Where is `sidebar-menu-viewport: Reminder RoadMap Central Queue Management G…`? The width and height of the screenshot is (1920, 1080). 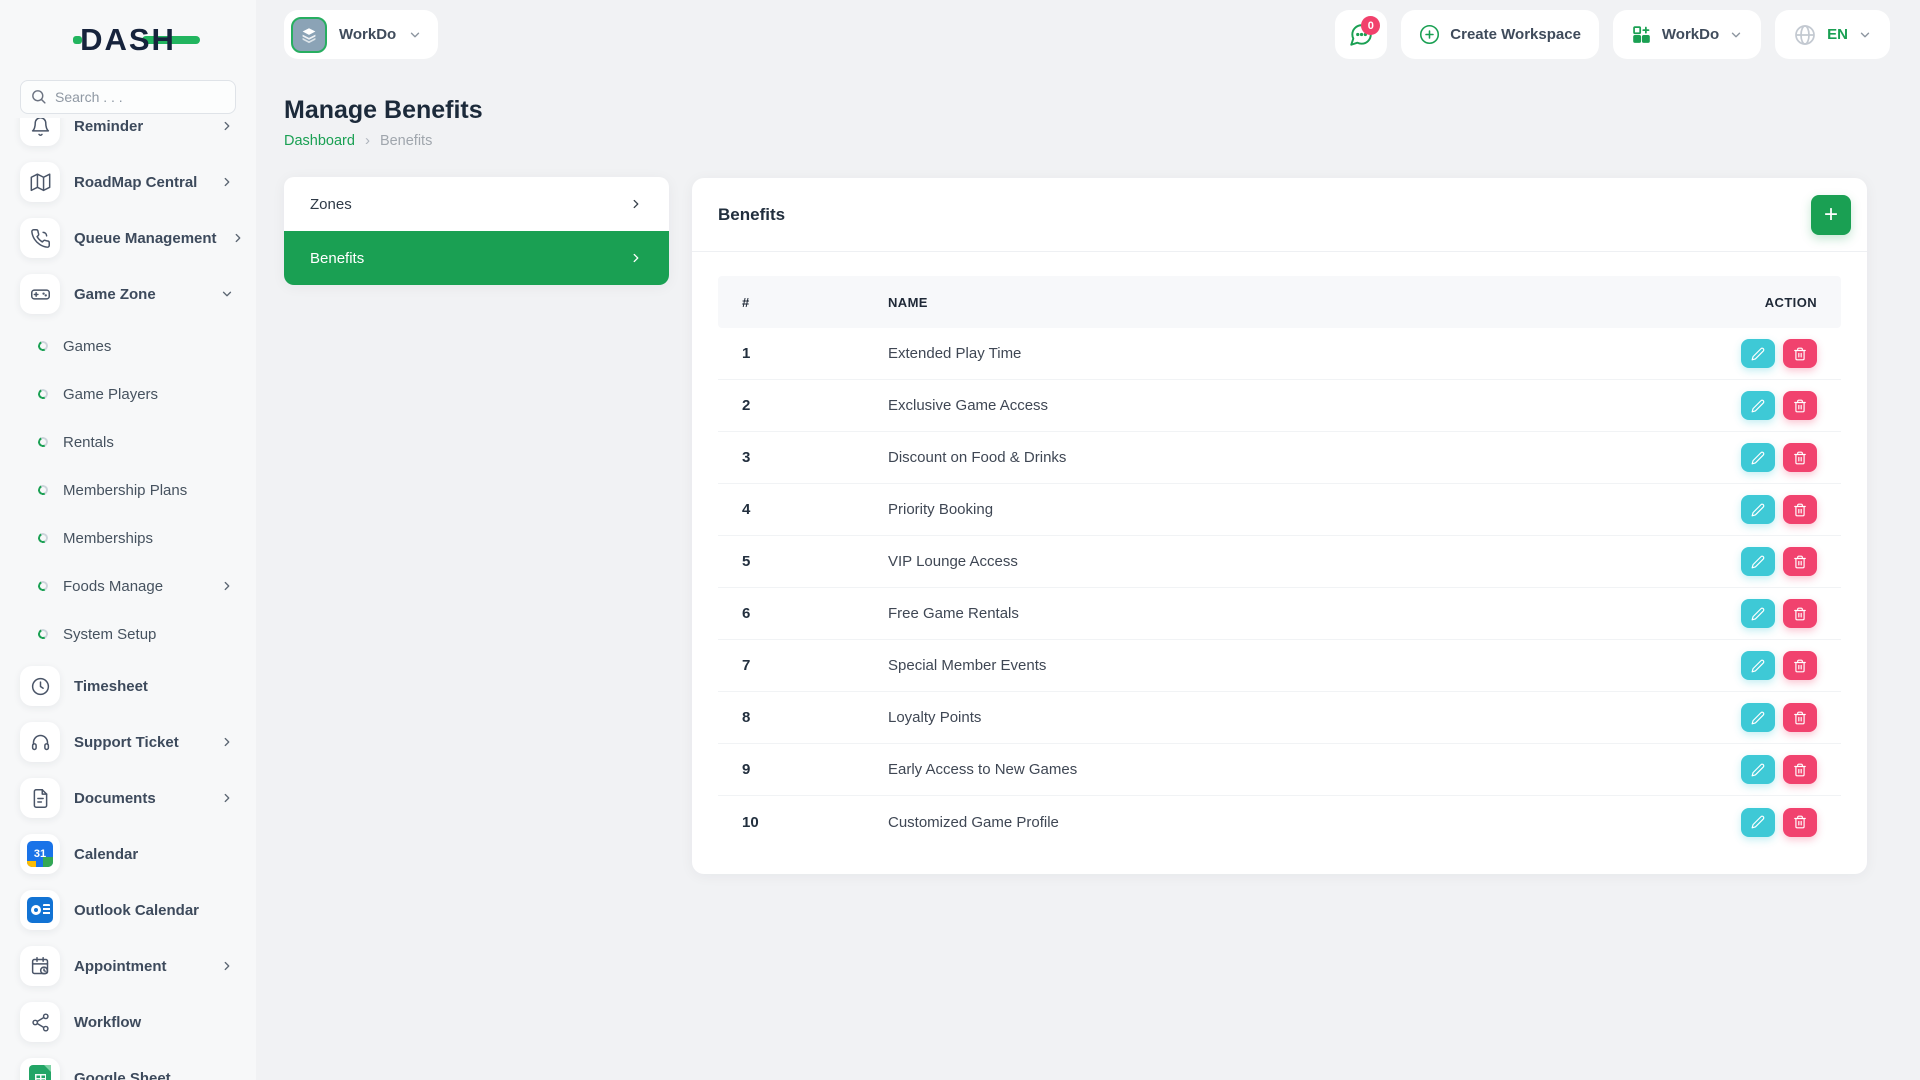 sidebar-menu-viewport: Reminder RoadMap Central Queue Management G… is located at coordinates (128, 599).